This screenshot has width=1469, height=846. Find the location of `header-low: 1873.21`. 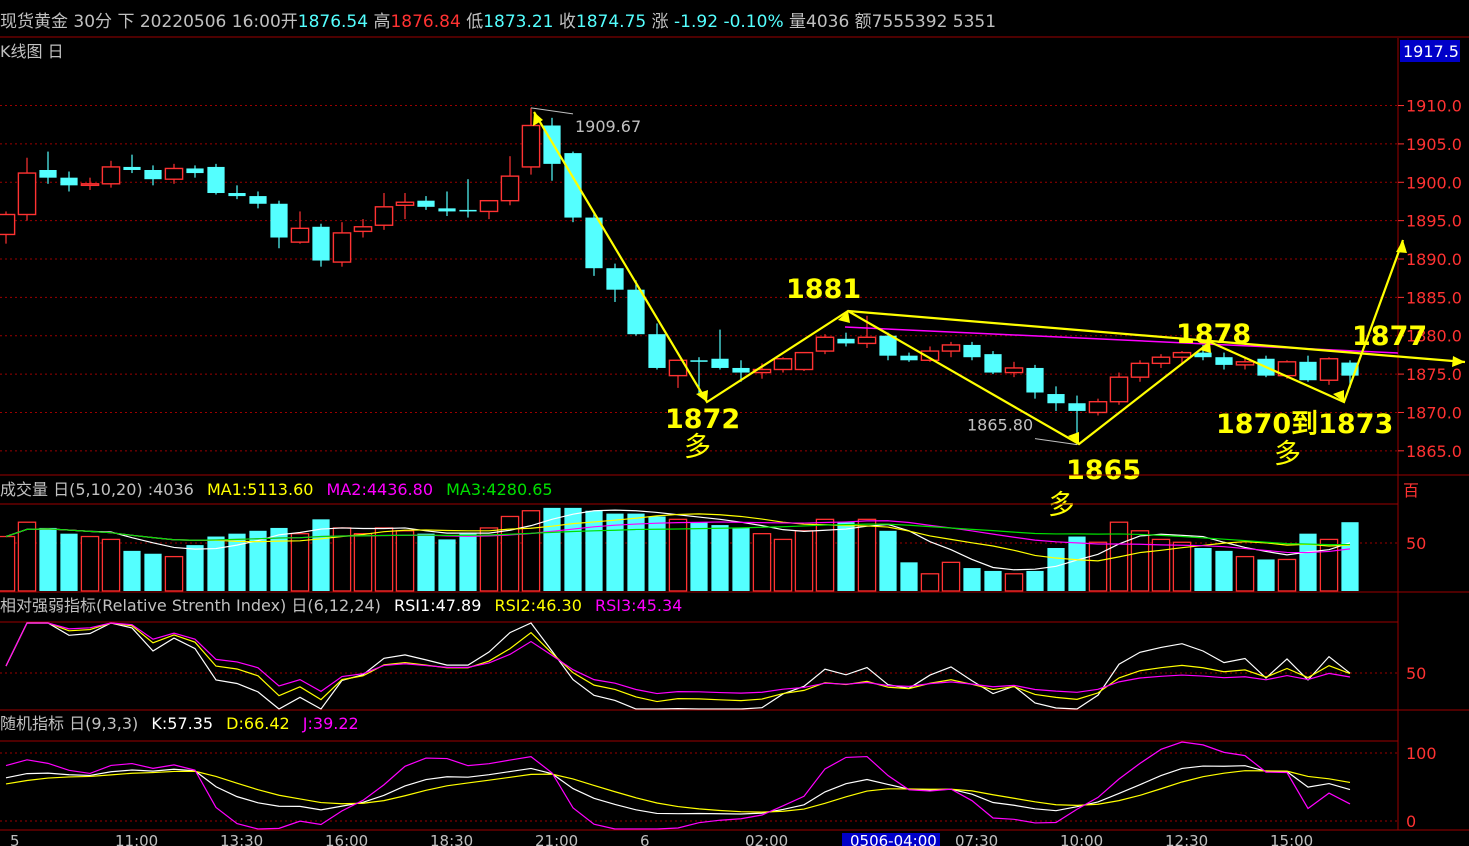

header-low: 1873.21 is located at coordinates (518, 22).